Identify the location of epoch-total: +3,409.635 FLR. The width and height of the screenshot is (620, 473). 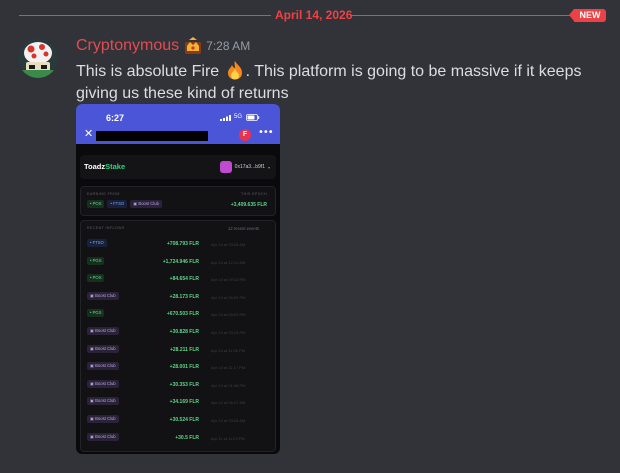
(248, 205).